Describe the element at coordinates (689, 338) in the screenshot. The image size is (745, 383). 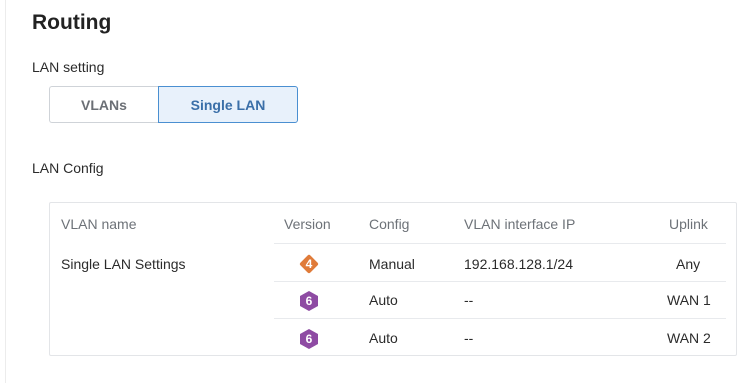
I see `uplink-cell: WAN 2` at that location.